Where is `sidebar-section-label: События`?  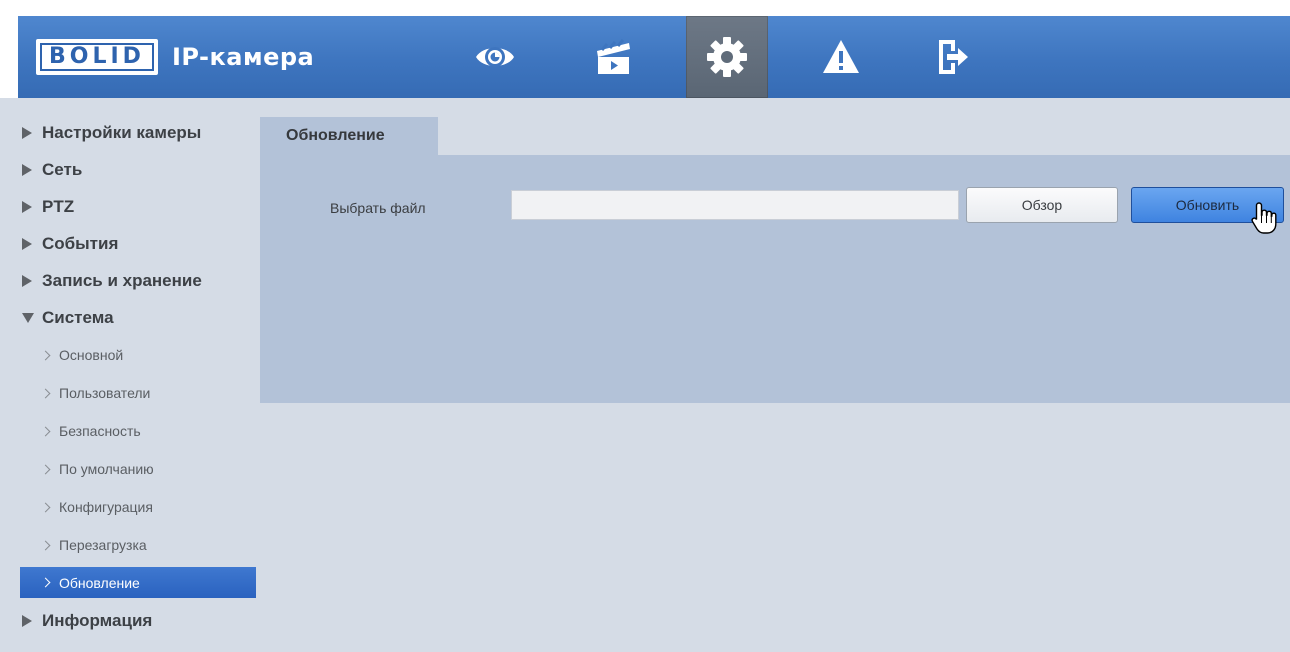 sidebar-section-label: События is located at coordinates (80, 243).